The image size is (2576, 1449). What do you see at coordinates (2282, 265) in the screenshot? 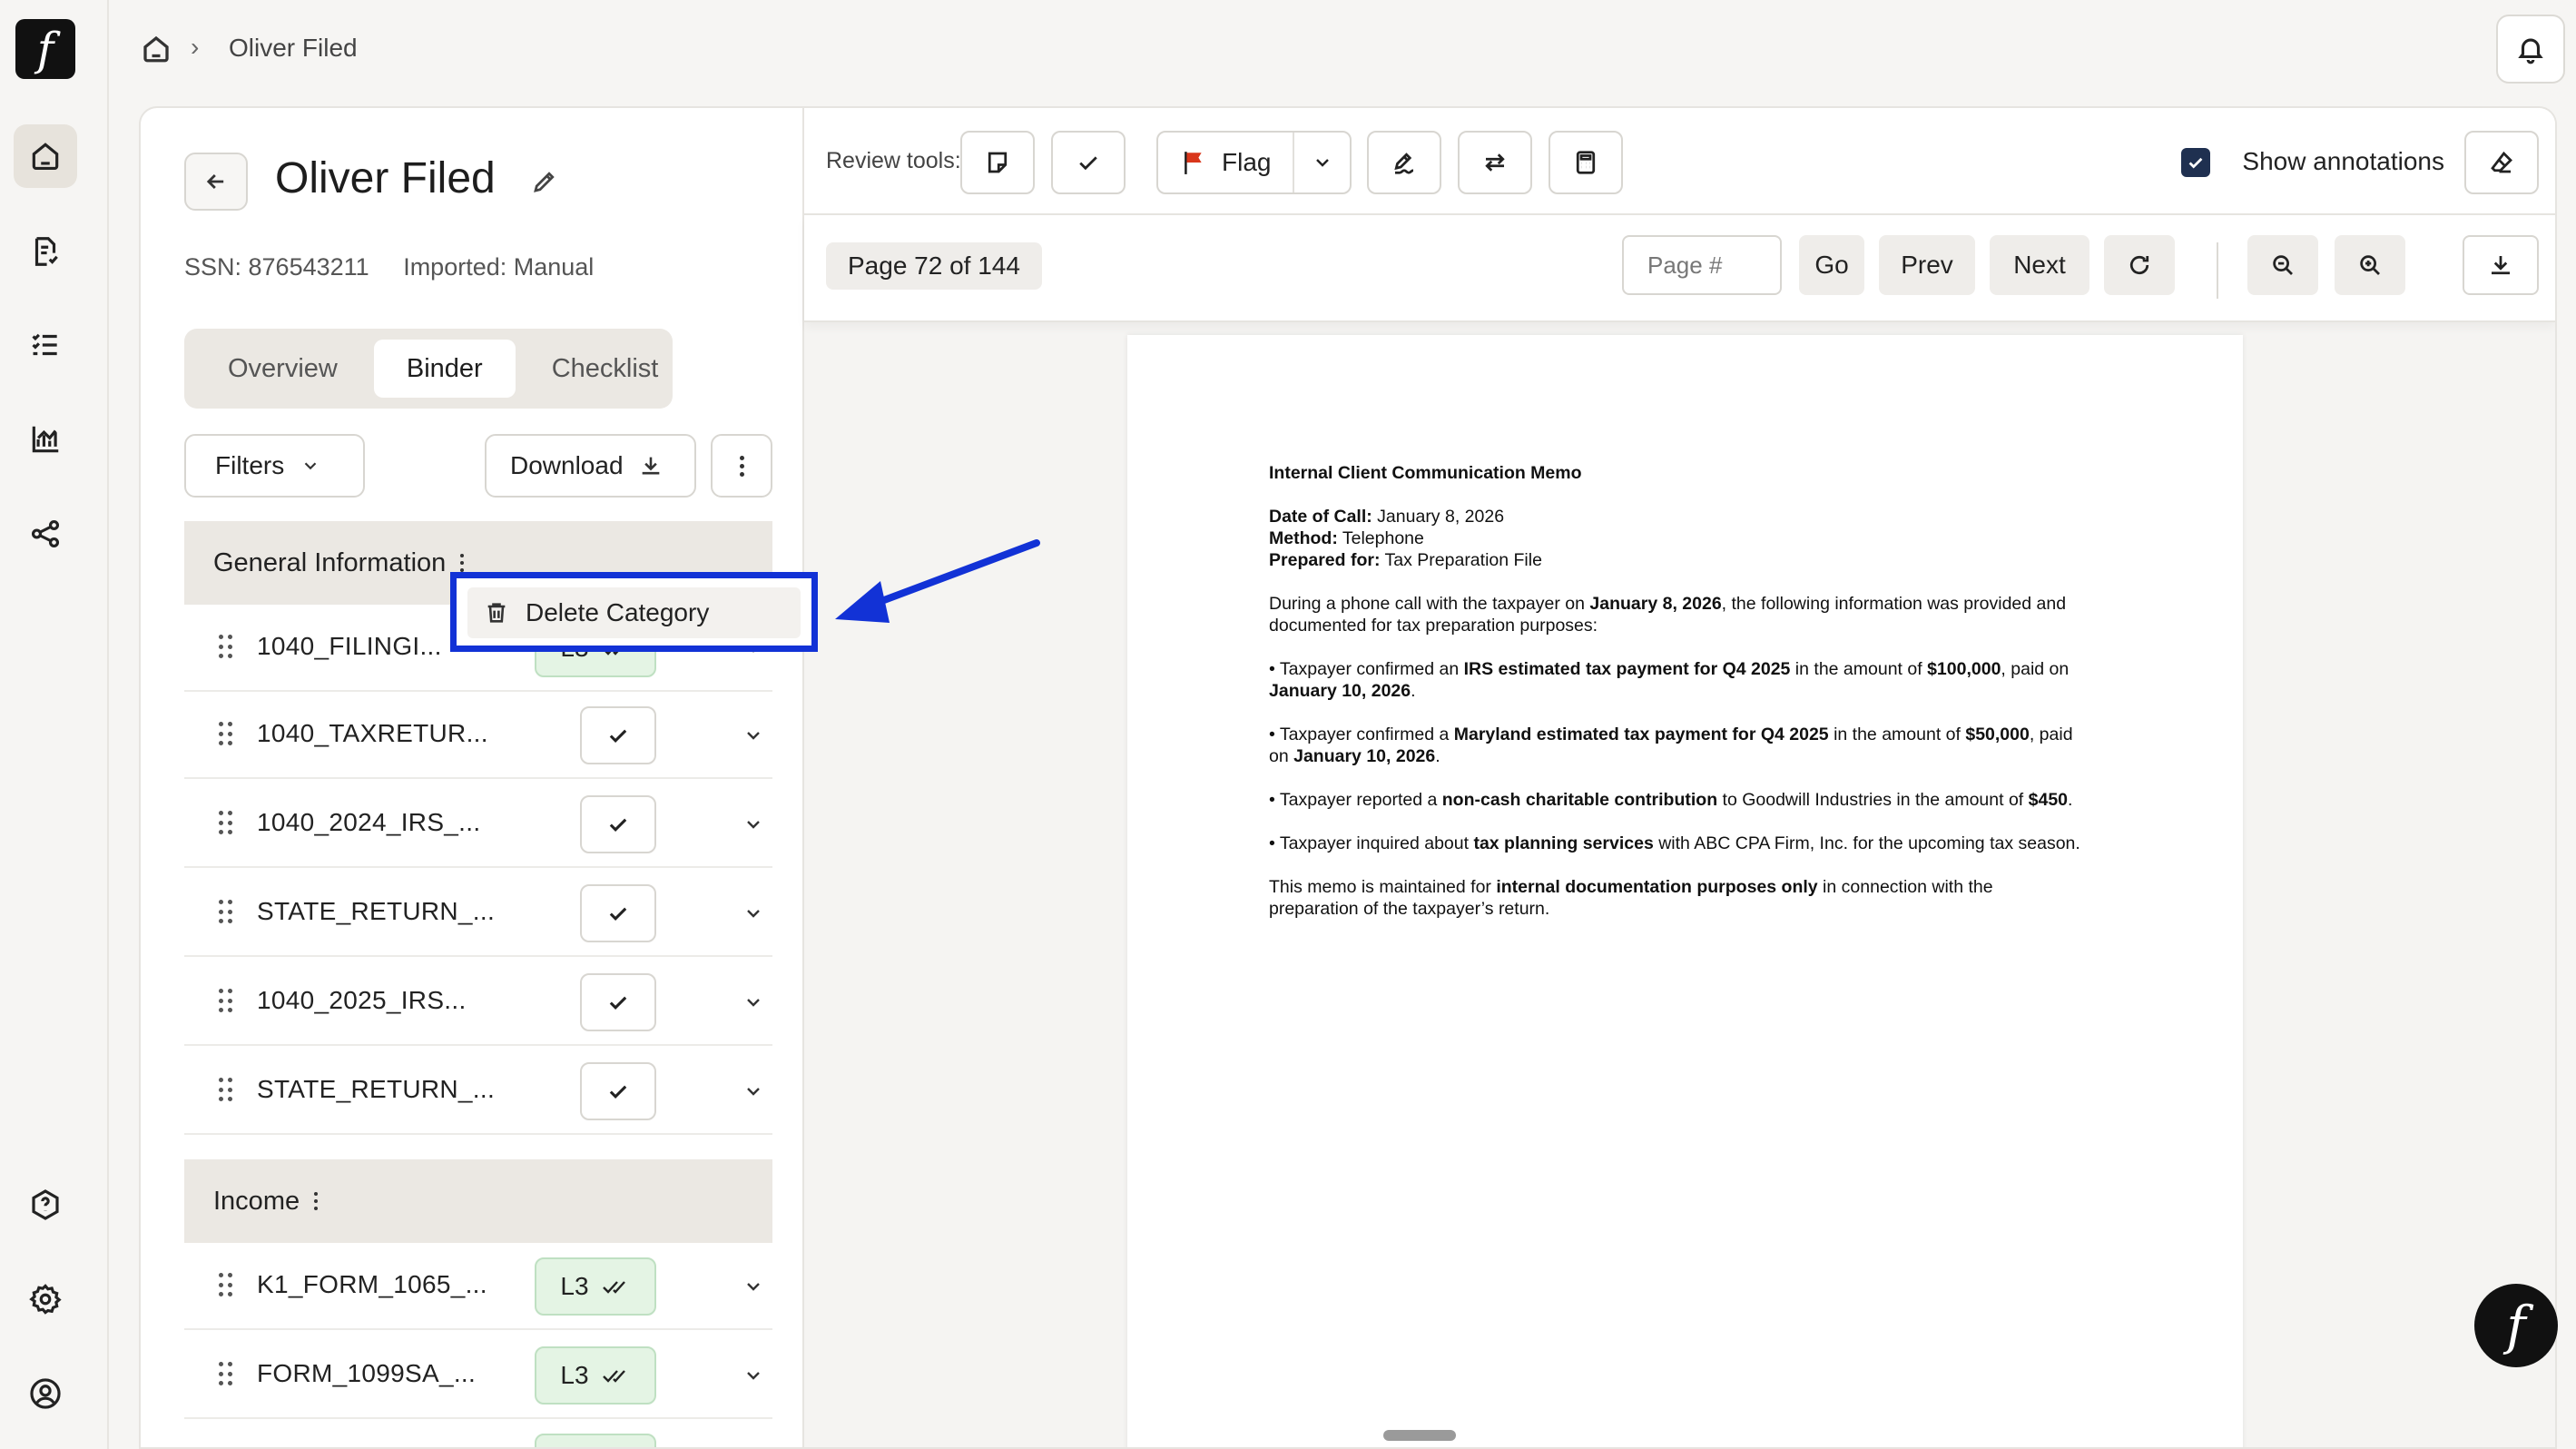
I see `zoom-out-button` at bounding box center [2282, 265].